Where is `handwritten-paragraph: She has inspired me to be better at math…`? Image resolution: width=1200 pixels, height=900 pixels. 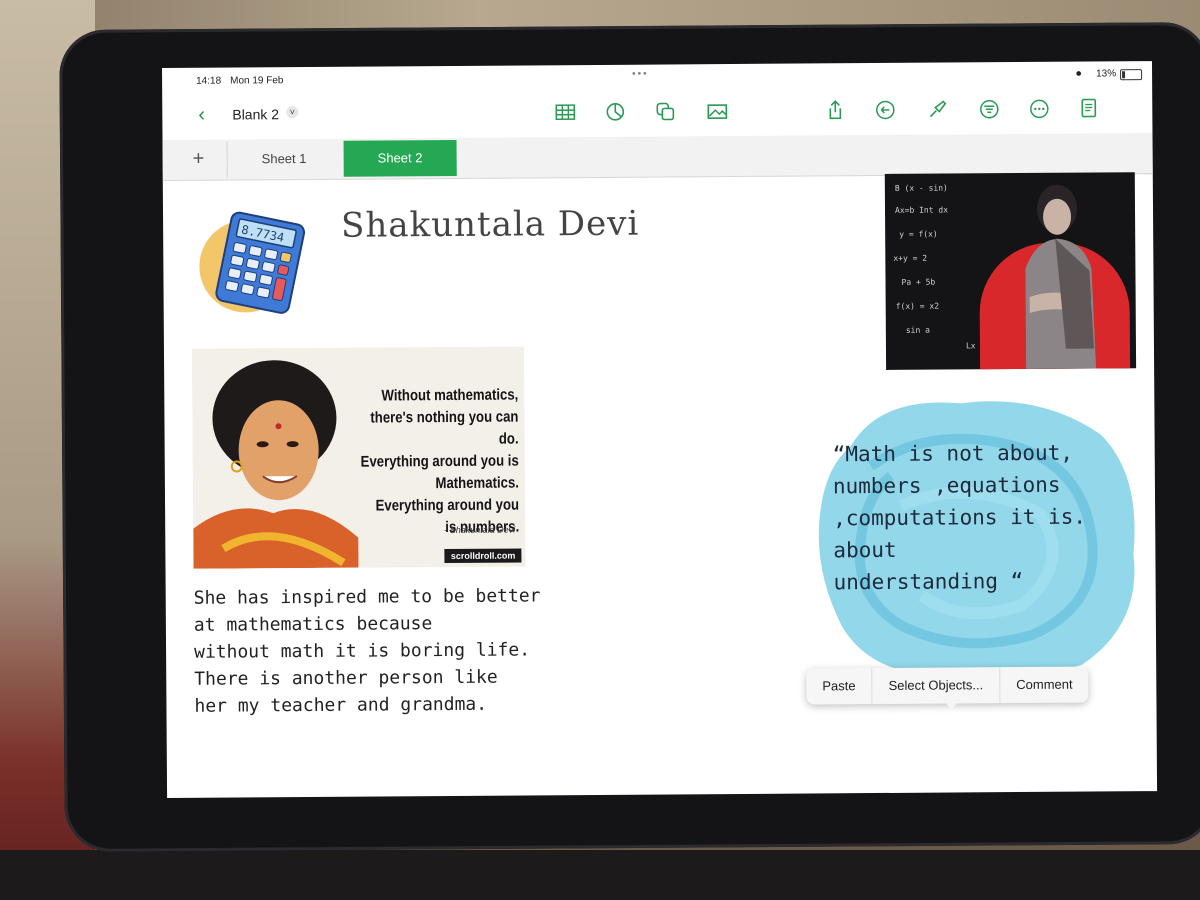
handwritten-paragraph: She has inspired me to be better at math… is located at coordinates (394, 651).